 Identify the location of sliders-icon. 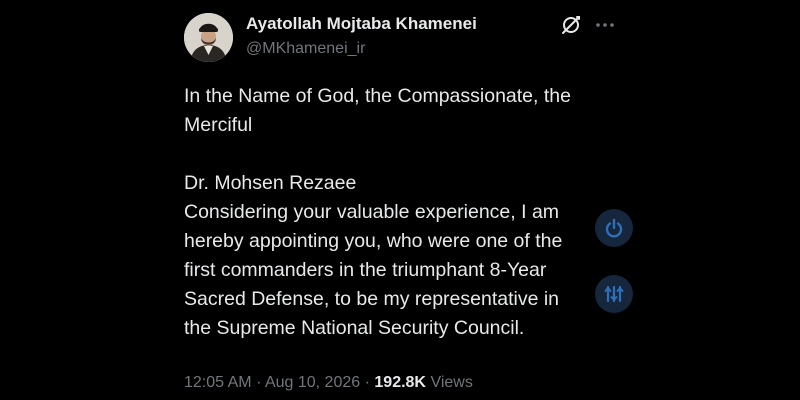
(614, 294).